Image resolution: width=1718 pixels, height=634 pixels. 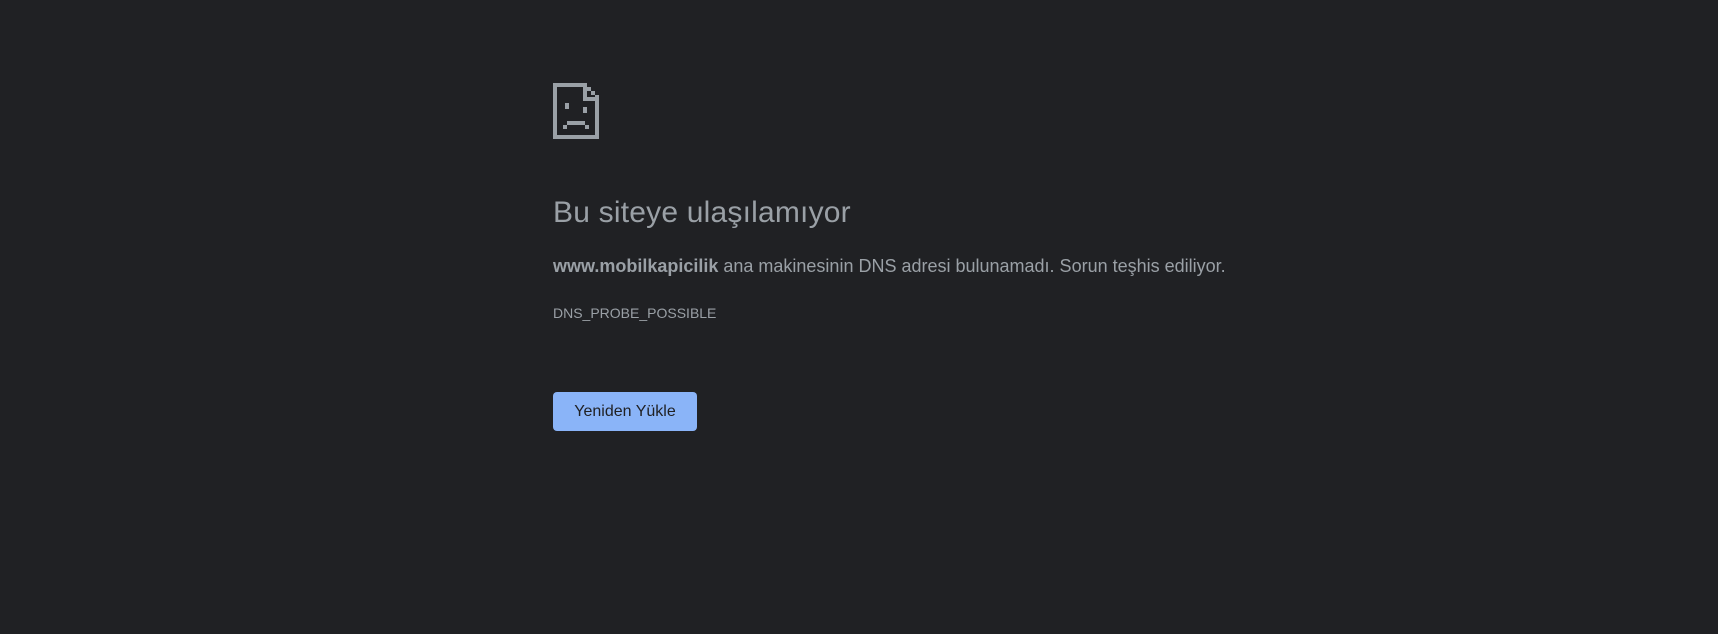 What do you see at coordinates (576, 111) in the screenshot?
I see `sad-page-icon` at bounding box center [576, 111].